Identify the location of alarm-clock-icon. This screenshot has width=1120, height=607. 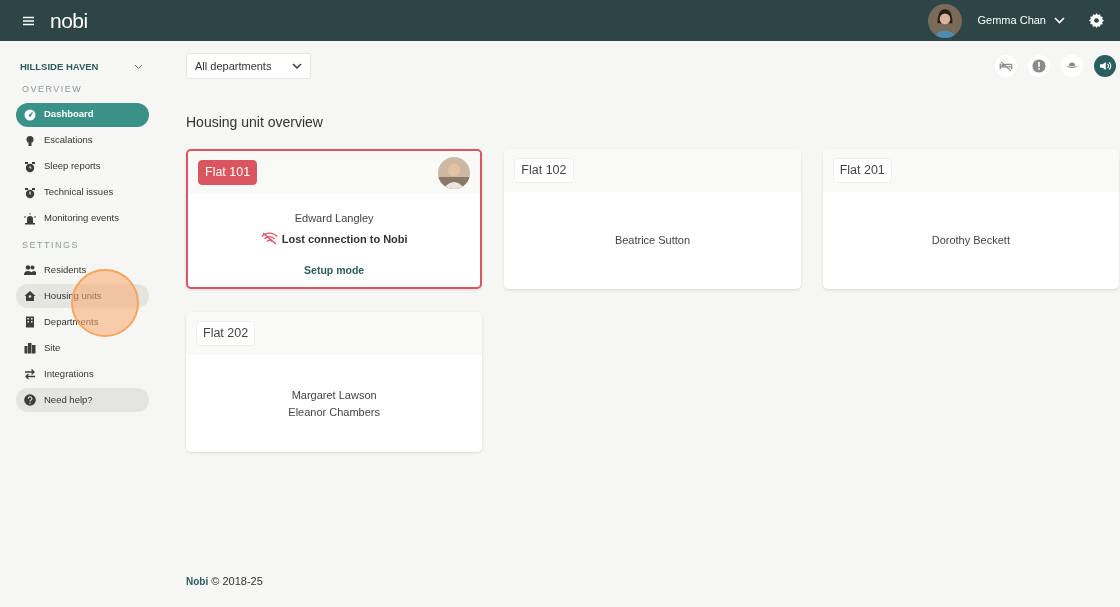
(30, 166).